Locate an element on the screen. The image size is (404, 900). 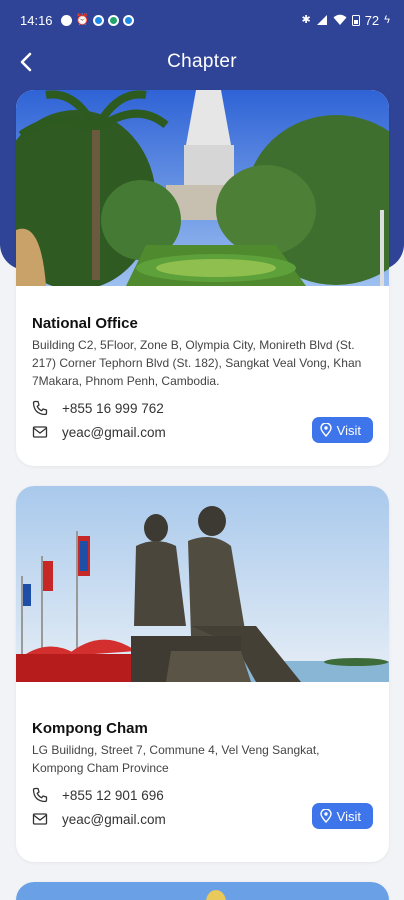
bluetooth-icon: ✱ is located at coordinates (306, 19).